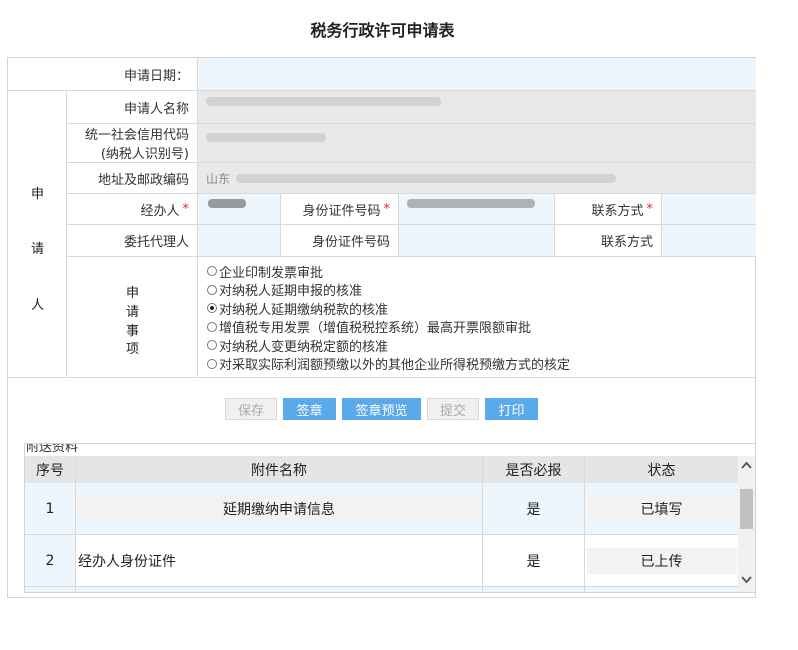 This screenshot has width=798, height=650. I want to click on applicant-name-label: 申请人名称, so click(132, 107).